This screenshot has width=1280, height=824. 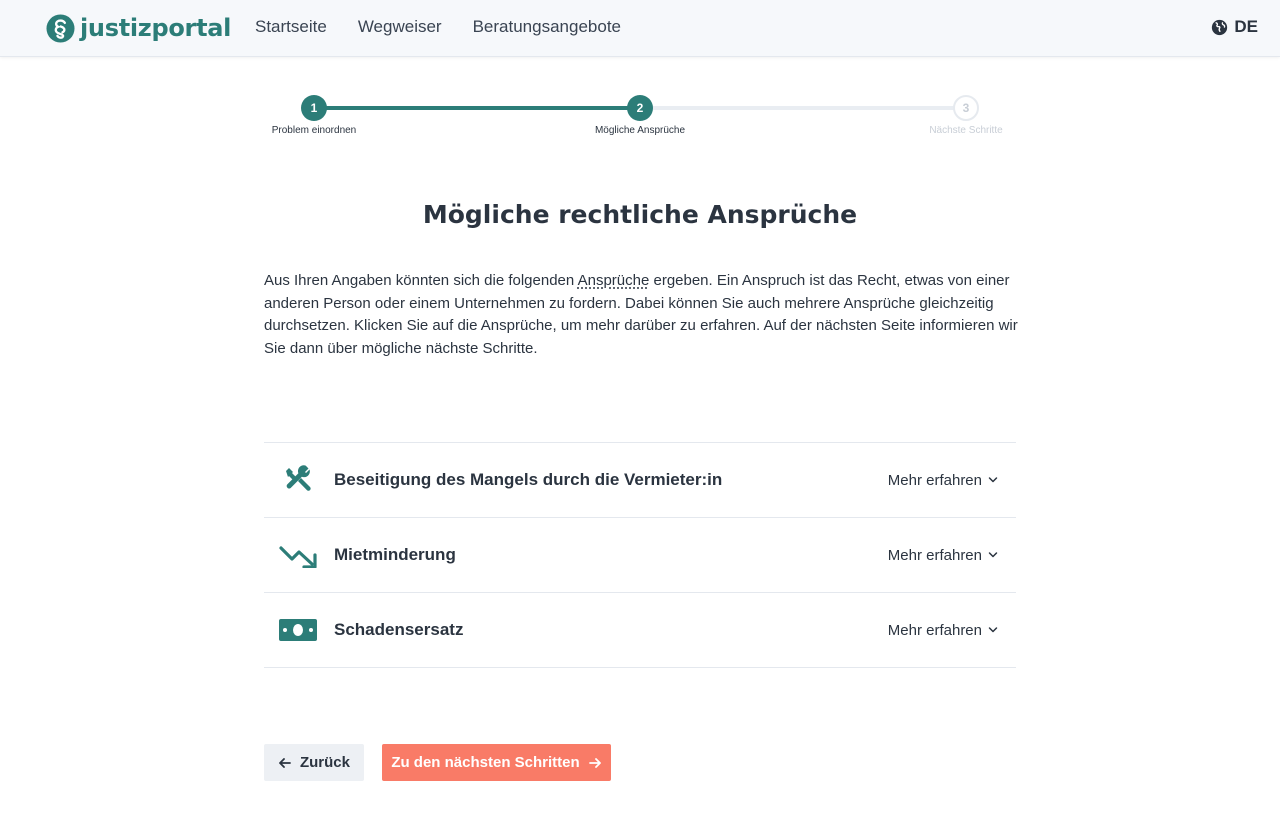 I want to click on back-button: Zurück, so click(x=314, y=762).